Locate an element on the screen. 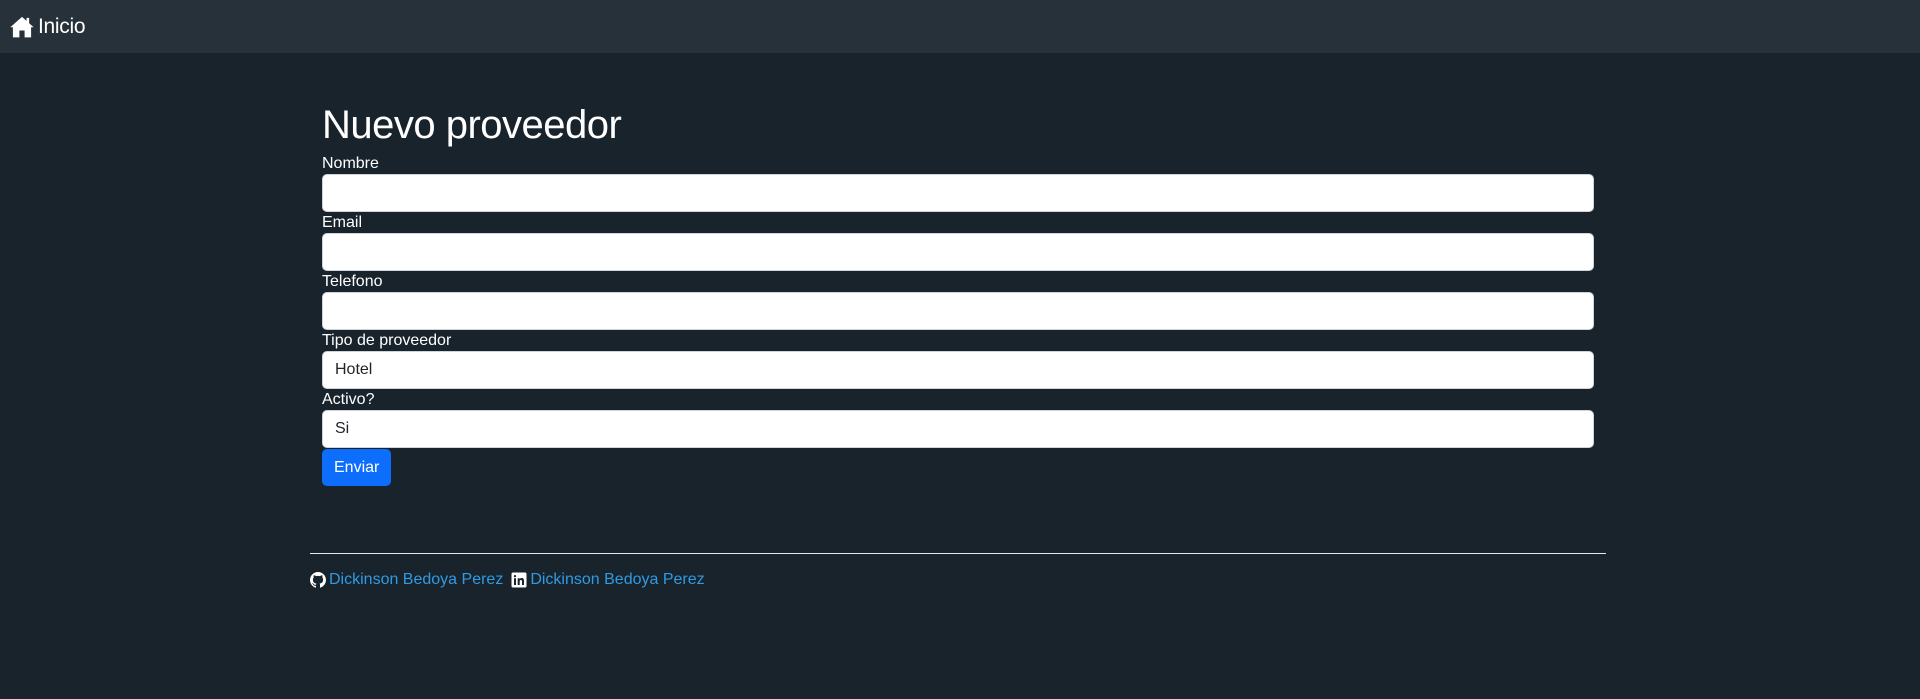  telefono-label: Telefono is located at coordinates (352, 281).